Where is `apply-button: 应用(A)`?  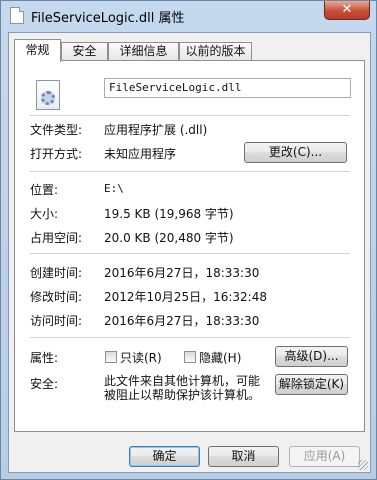 apply-button: 应用(A) is located at coordinates (324, 456).